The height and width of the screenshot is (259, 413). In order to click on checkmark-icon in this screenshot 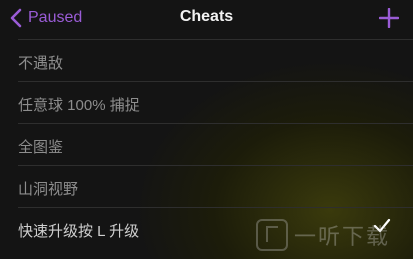, I will do `click(382, 228)`.